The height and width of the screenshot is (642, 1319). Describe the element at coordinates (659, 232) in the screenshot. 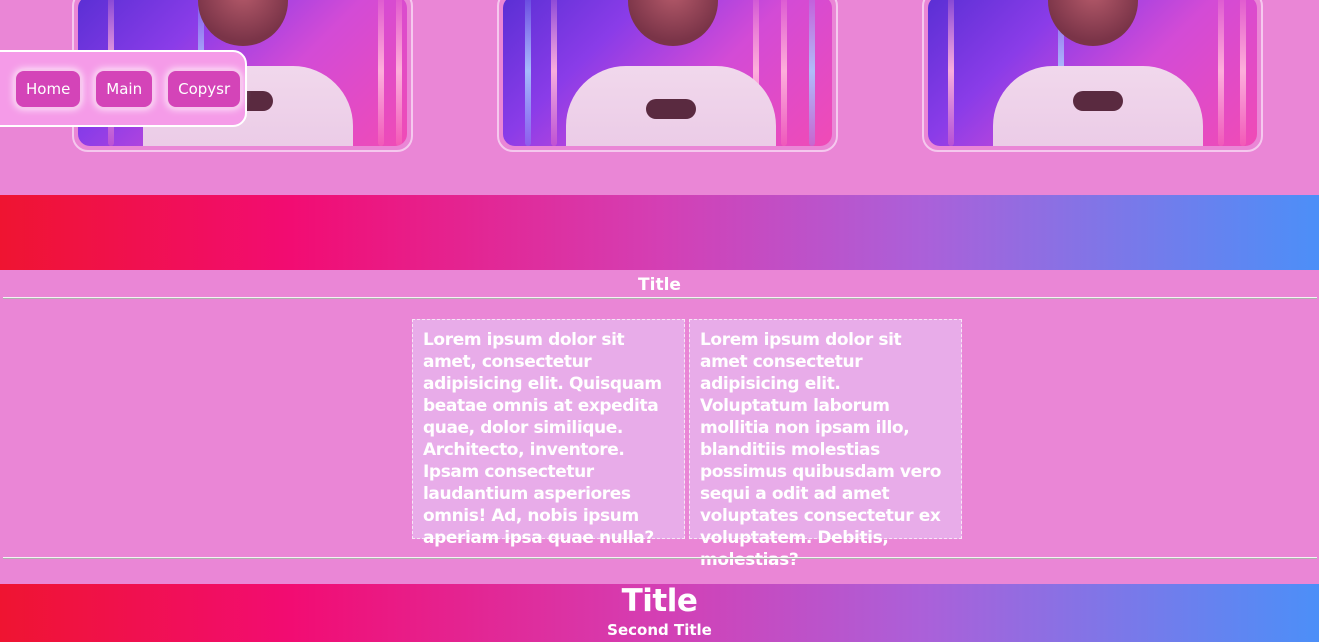

I see `gradient-banner` at that location.